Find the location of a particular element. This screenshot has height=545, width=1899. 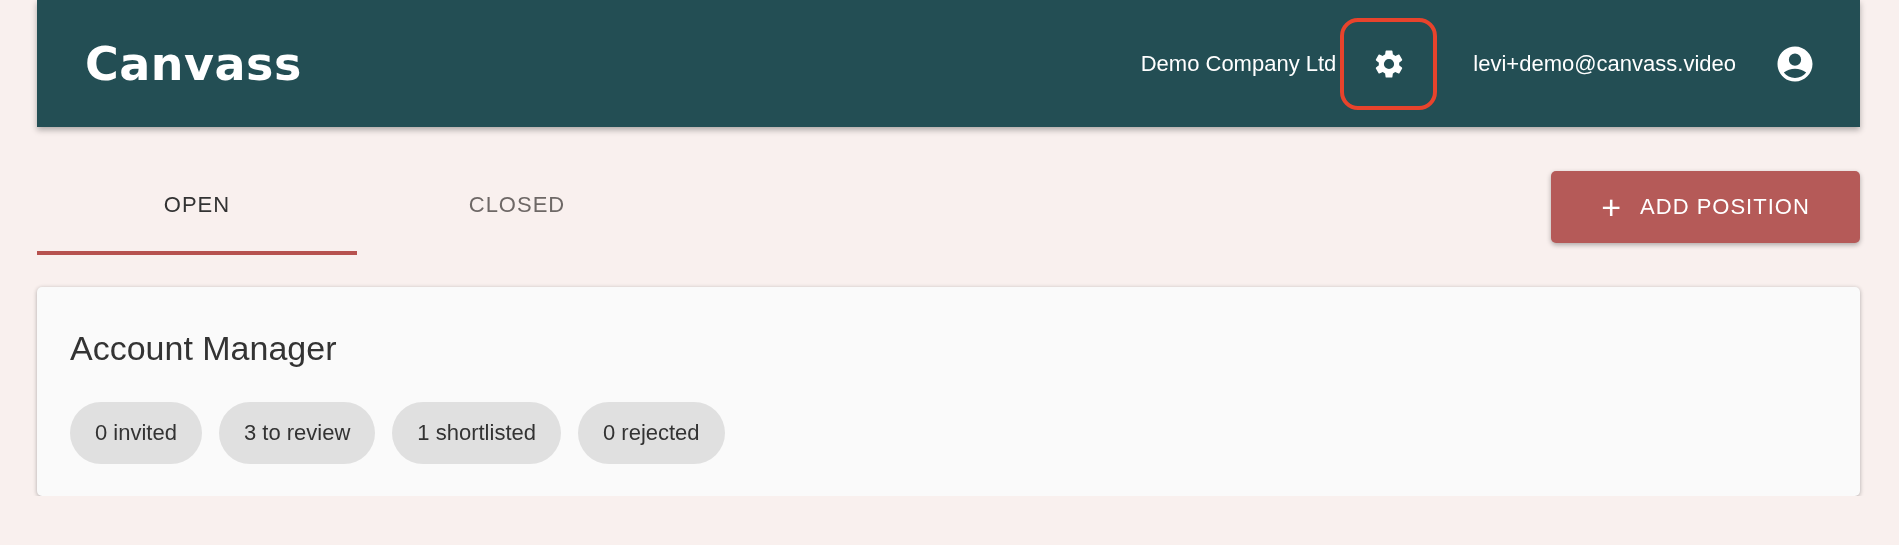

status-chip: 1 shortlisted is located at coordinates (476, 433).